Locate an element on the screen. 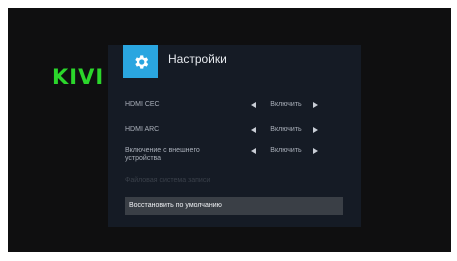 This screenshot has width=457, height=261. gear-icon is located at coordinates (141, 61).